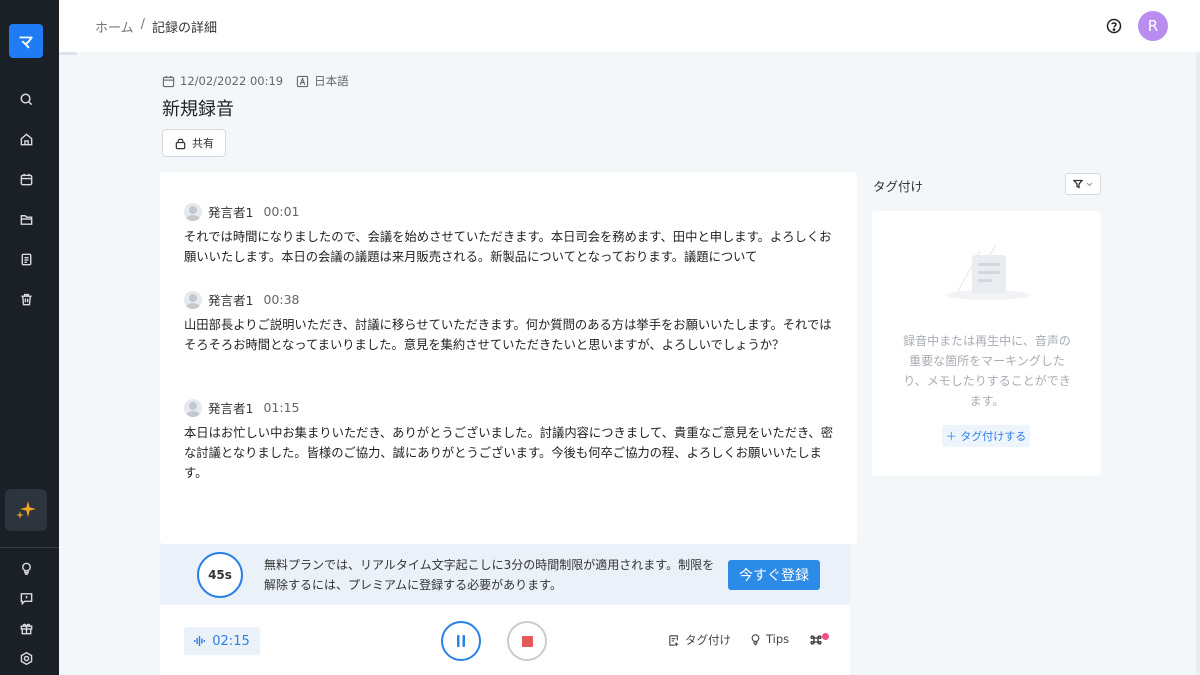  What do you see at coordinates (1089, 184) in the screenshot?
I see `chevron-down-icon` at bounding box center [1089, 184].